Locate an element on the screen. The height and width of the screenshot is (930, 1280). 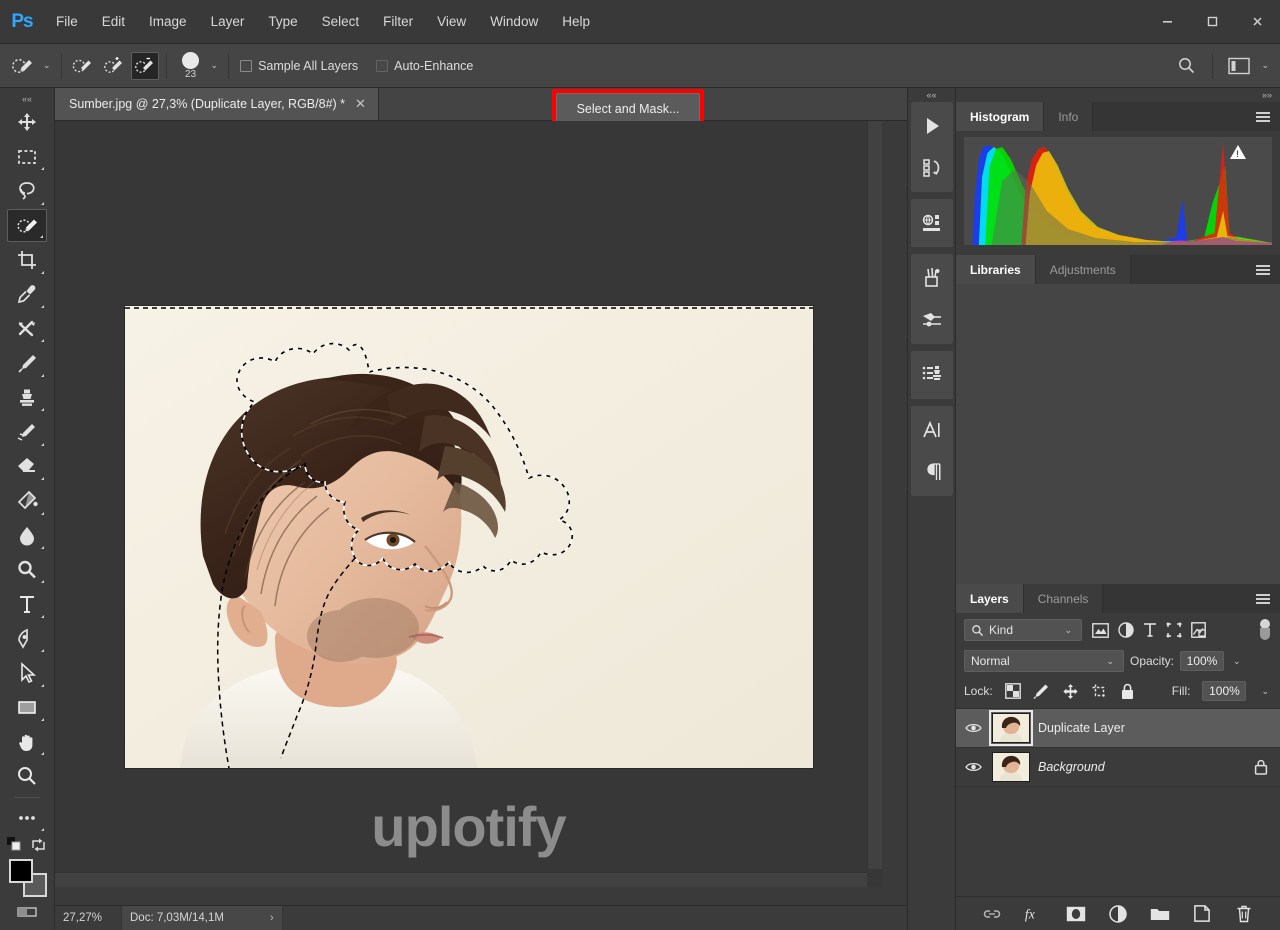
layer-row-duplicate-layer: Duplicate Layer is located at coordinates (1118, 728).